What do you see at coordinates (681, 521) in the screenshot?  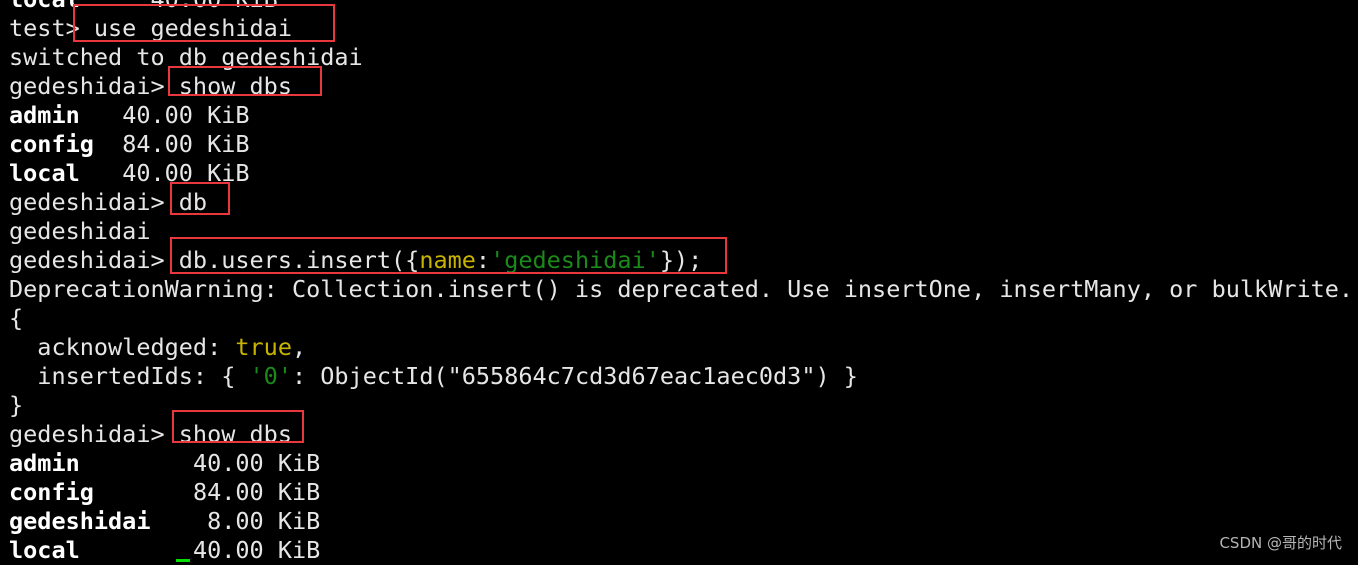 I see `db-row: gedeshidai 8.00 KiB` at bounding box center [681, 521].